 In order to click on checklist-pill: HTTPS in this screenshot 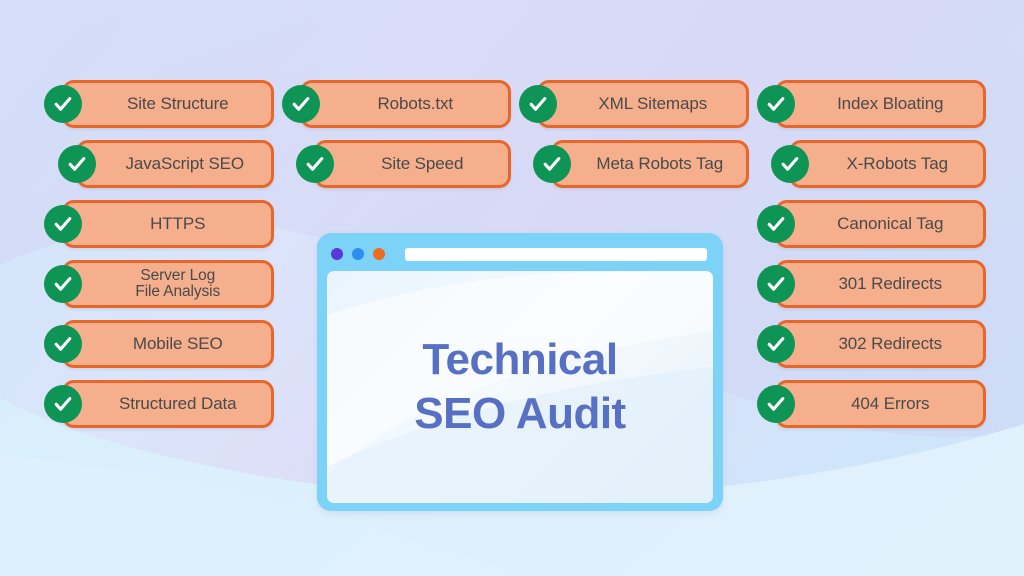, I will do `click(168, 224)`.